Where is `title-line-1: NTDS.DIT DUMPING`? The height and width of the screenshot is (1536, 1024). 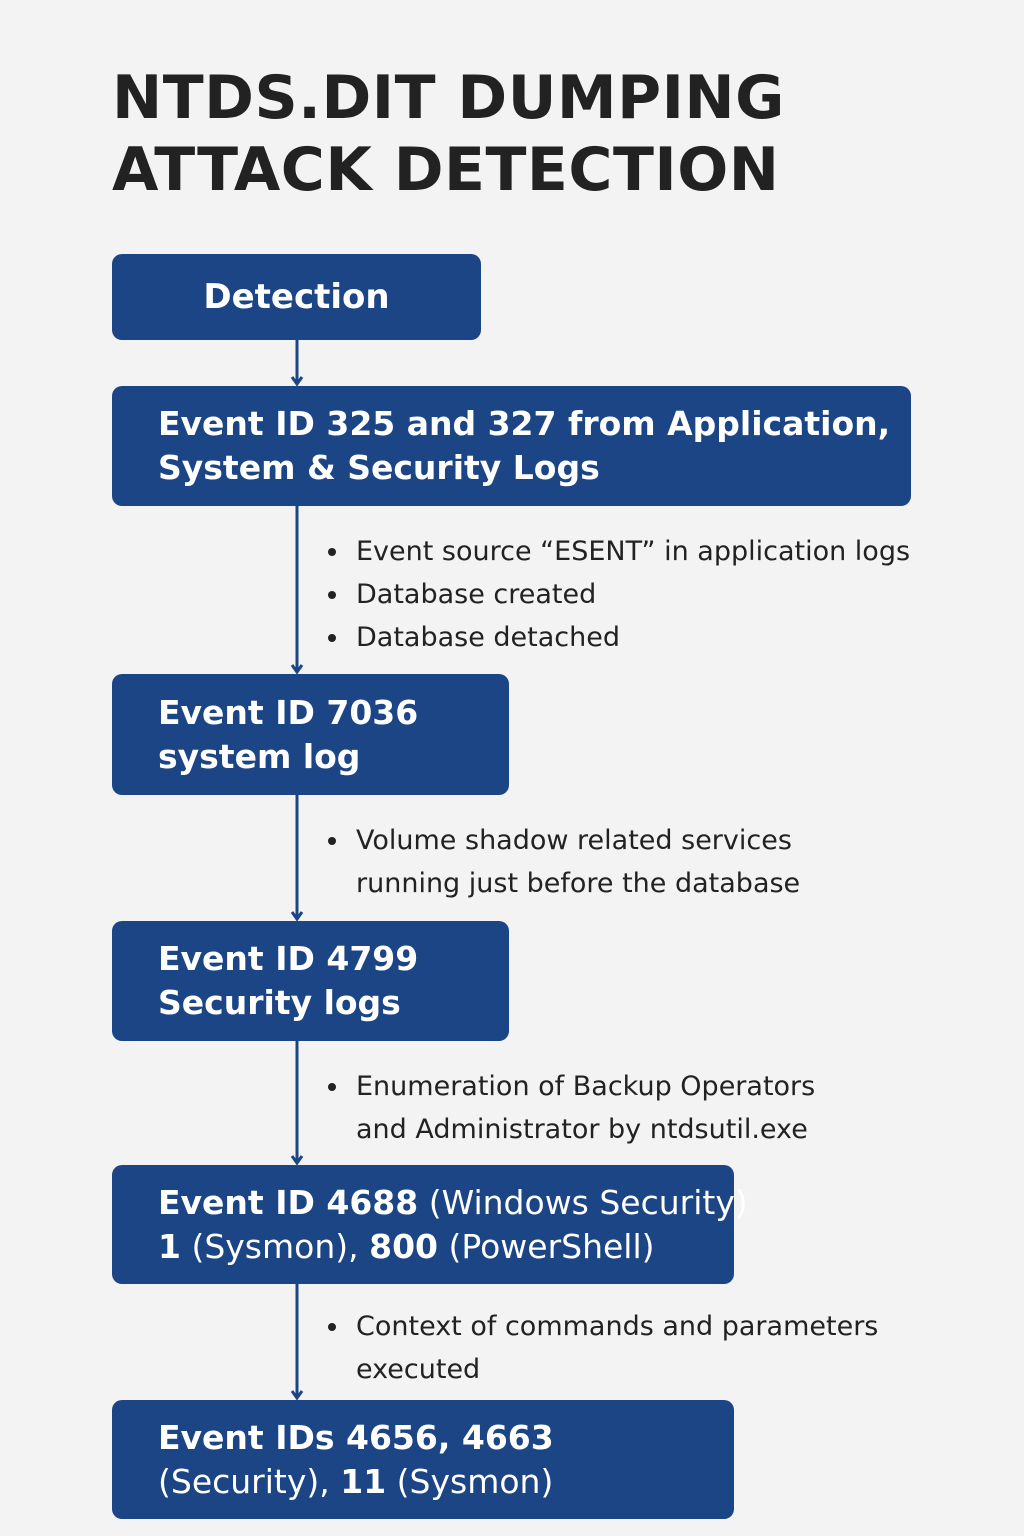
title-line-1: NTDS.DIT DUMPING is located at coordinates (448, 98).